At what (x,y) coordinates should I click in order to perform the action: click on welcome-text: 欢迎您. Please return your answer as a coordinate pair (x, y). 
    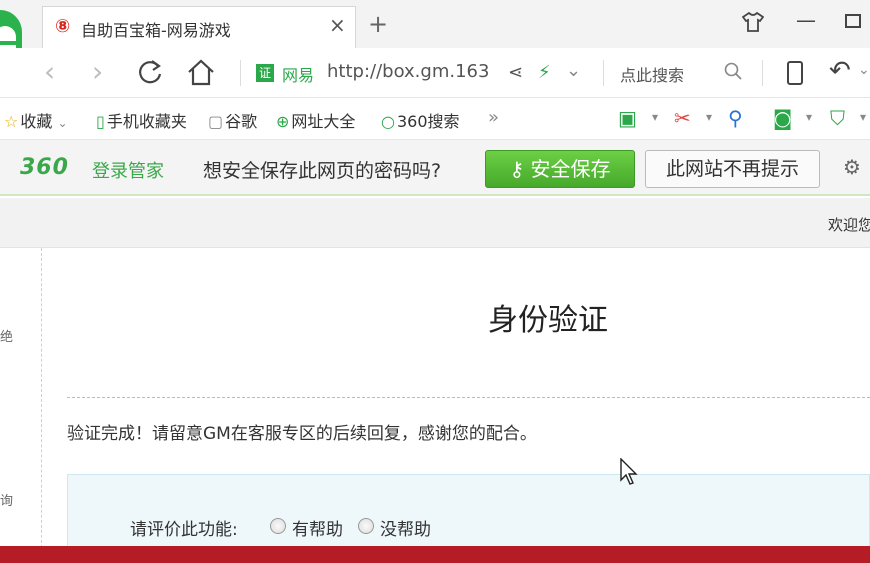
    Looking at the image, I should click on (849, 225).